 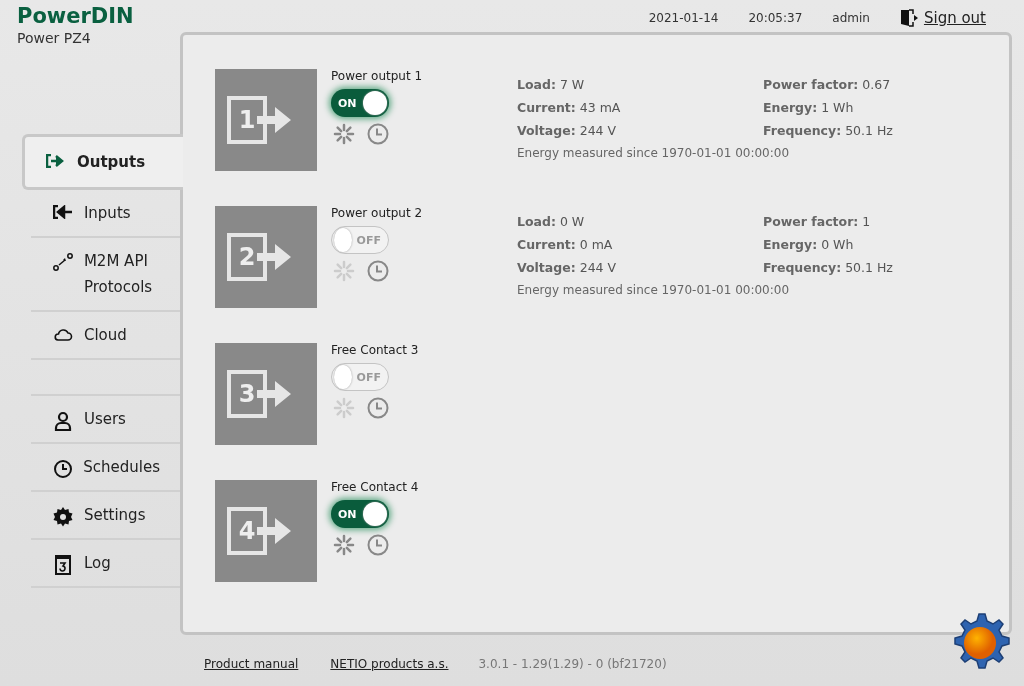 I want to click on footer-link: Product manual, so click(x=251, y=664).